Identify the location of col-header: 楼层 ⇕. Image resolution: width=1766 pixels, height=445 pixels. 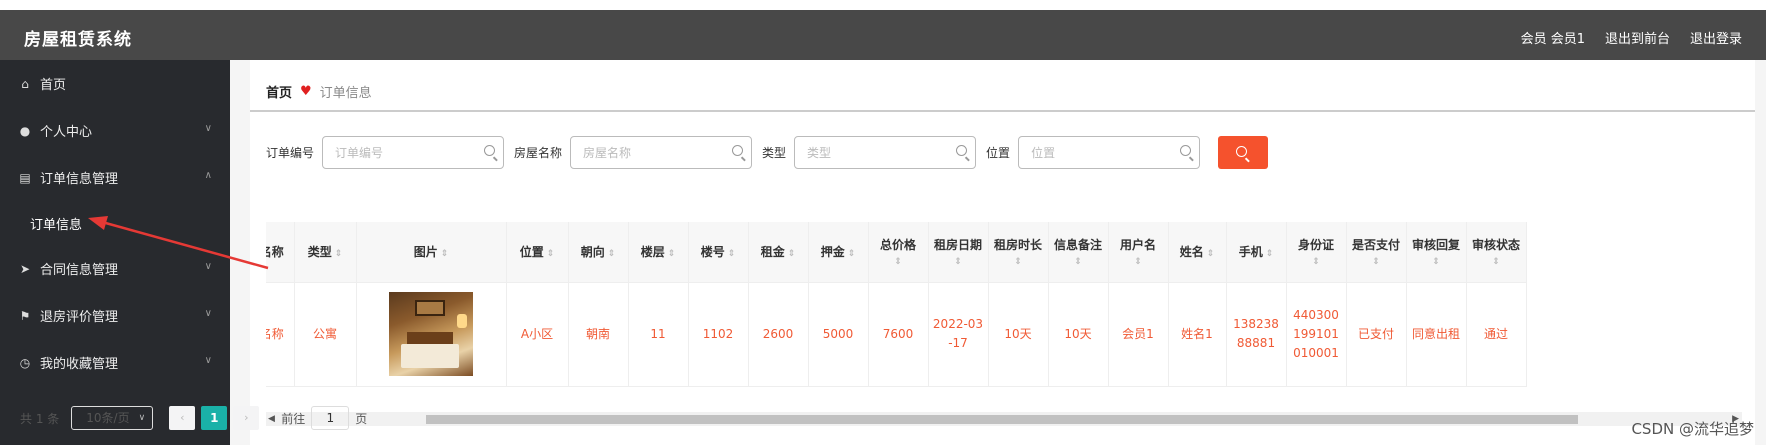
(658, 252).